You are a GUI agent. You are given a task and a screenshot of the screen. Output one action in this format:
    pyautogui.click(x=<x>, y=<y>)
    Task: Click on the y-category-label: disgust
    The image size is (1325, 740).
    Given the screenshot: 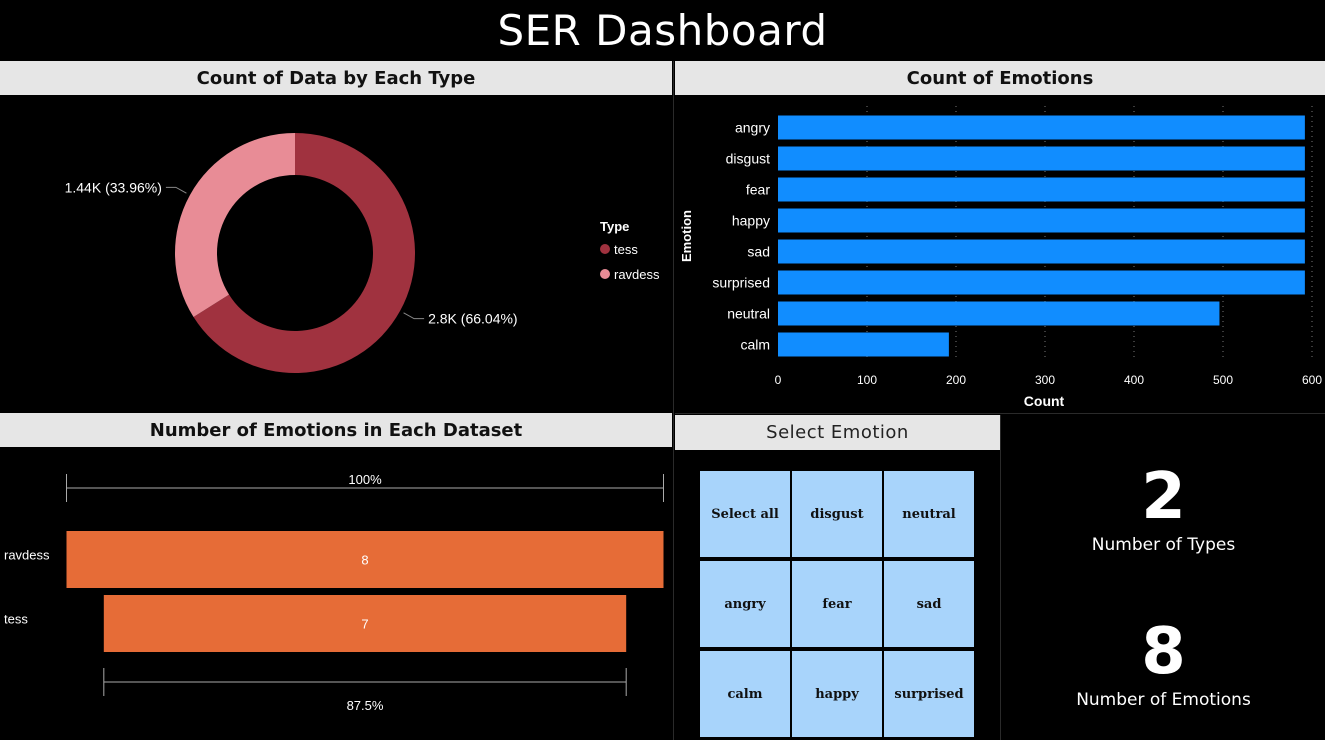 What is the action you would take?
    pyautogui.click(x=748, y=159)
    